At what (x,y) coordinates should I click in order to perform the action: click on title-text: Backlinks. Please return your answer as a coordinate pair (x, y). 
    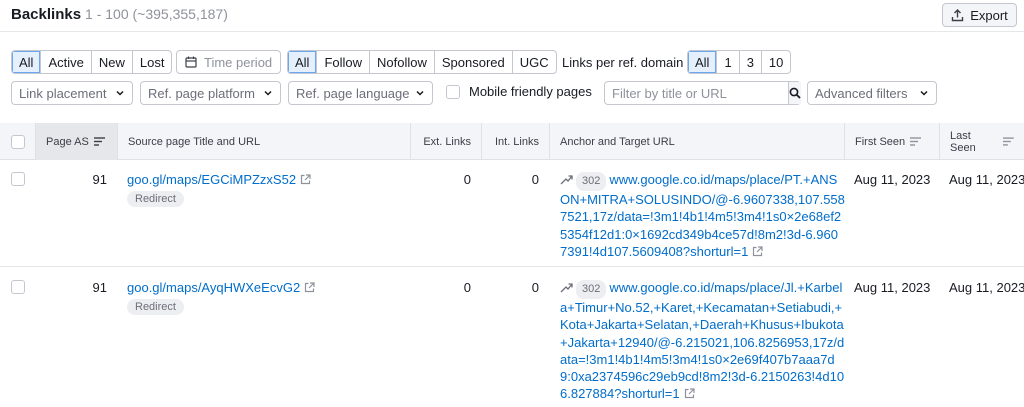
    Looking at the image, I should click on (46, 14).